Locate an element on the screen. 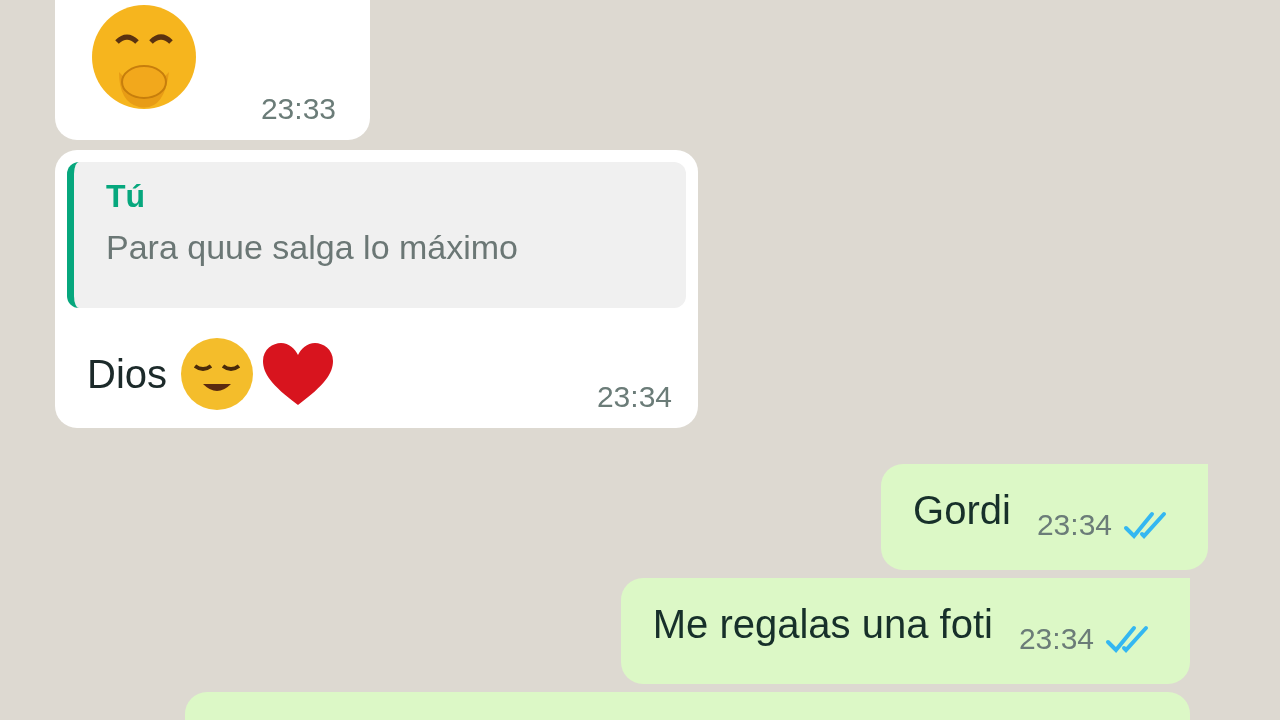  quoted-message: Tú Para quue salga lo máximo is located at coordinates (376, 235).